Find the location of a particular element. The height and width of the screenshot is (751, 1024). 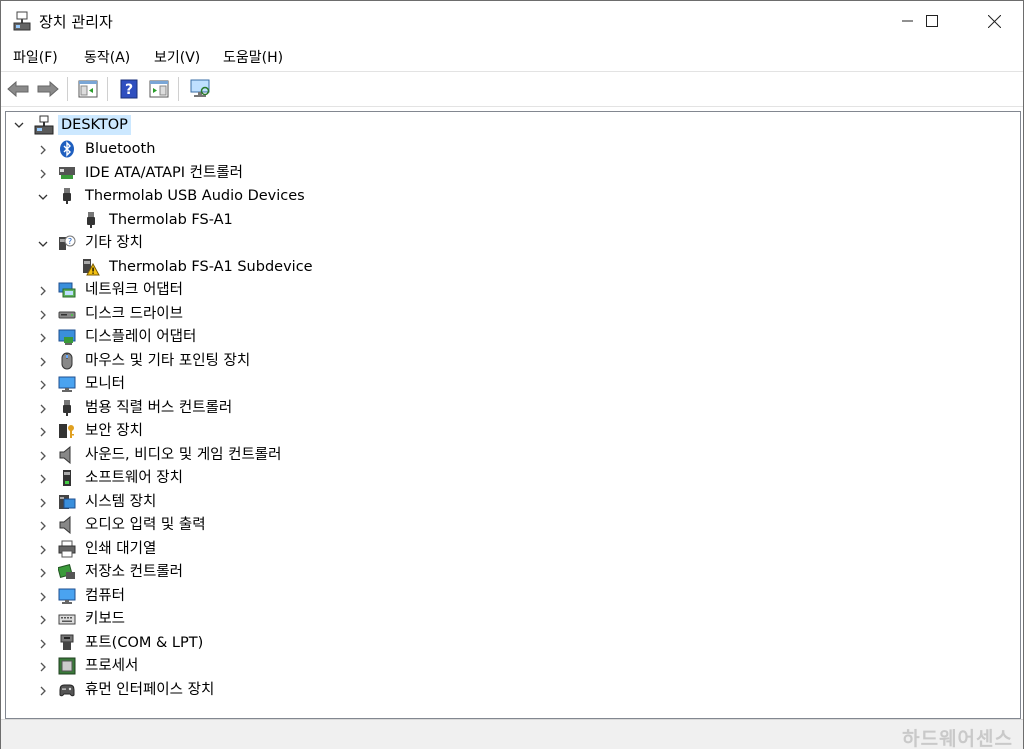

toolbar-divider is located at coordinates (512, 106).